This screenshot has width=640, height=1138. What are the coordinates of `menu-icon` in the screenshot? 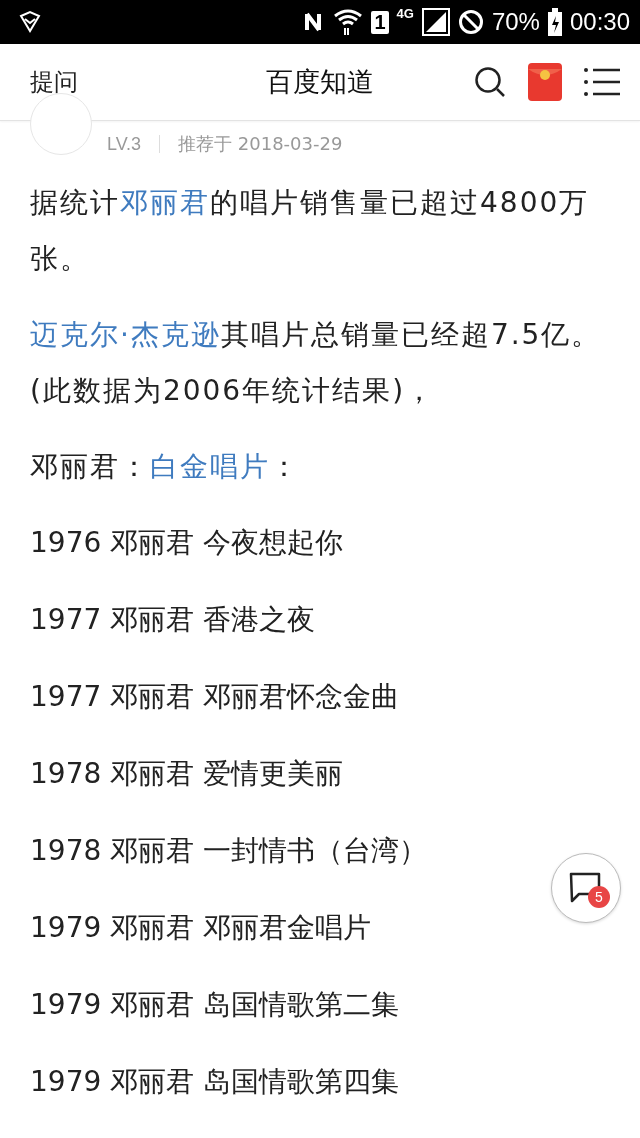 It's located at (602, 82).